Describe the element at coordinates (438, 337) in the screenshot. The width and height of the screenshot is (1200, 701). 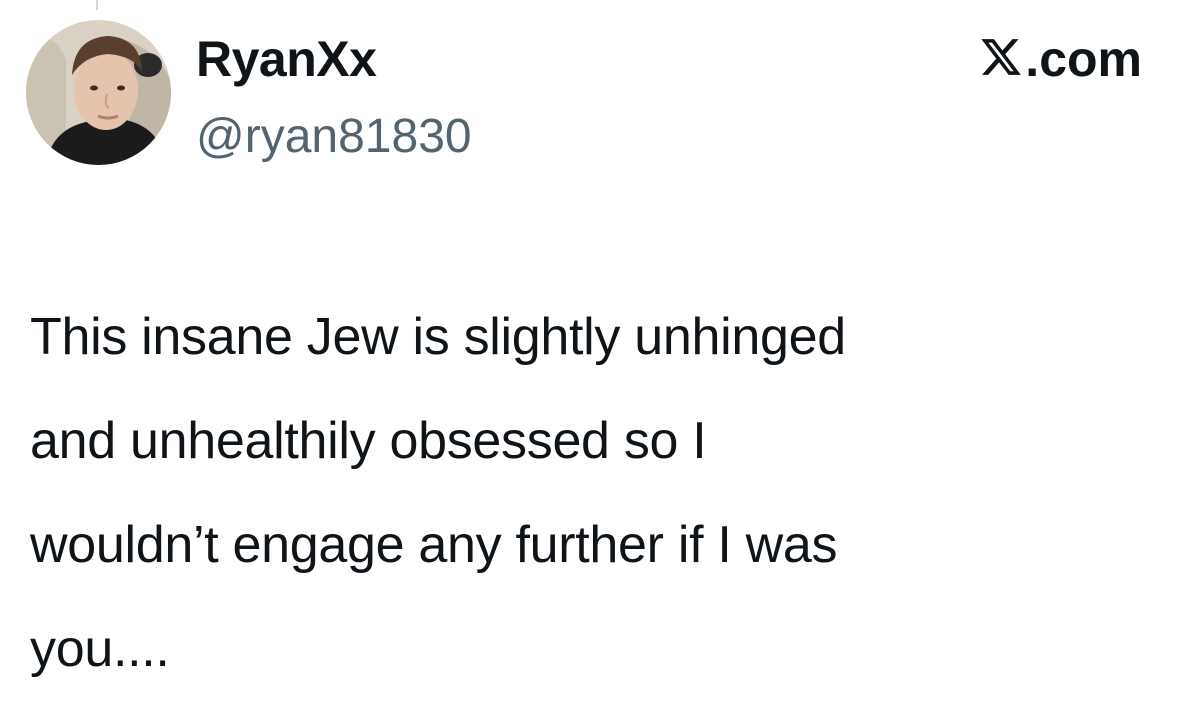
I see `tweet-text-line: This insane Jew is slightly unhinged` at that location.